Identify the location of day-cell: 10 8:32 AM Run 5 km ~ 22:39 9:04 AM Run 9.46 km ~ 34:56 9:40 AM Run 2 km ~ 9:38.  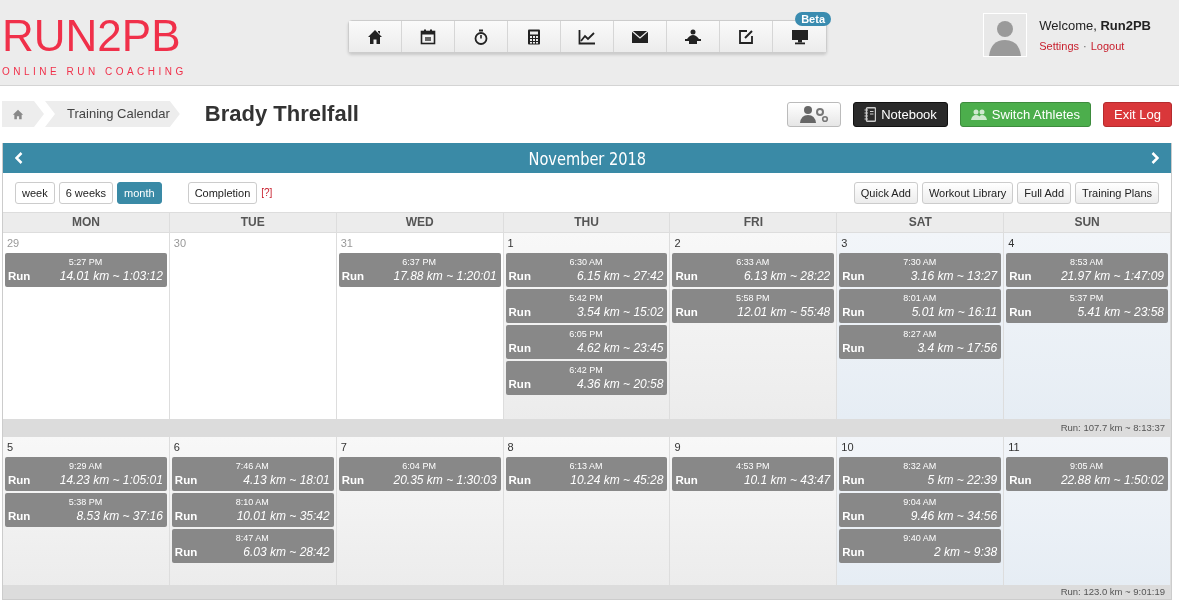
(921, 511).